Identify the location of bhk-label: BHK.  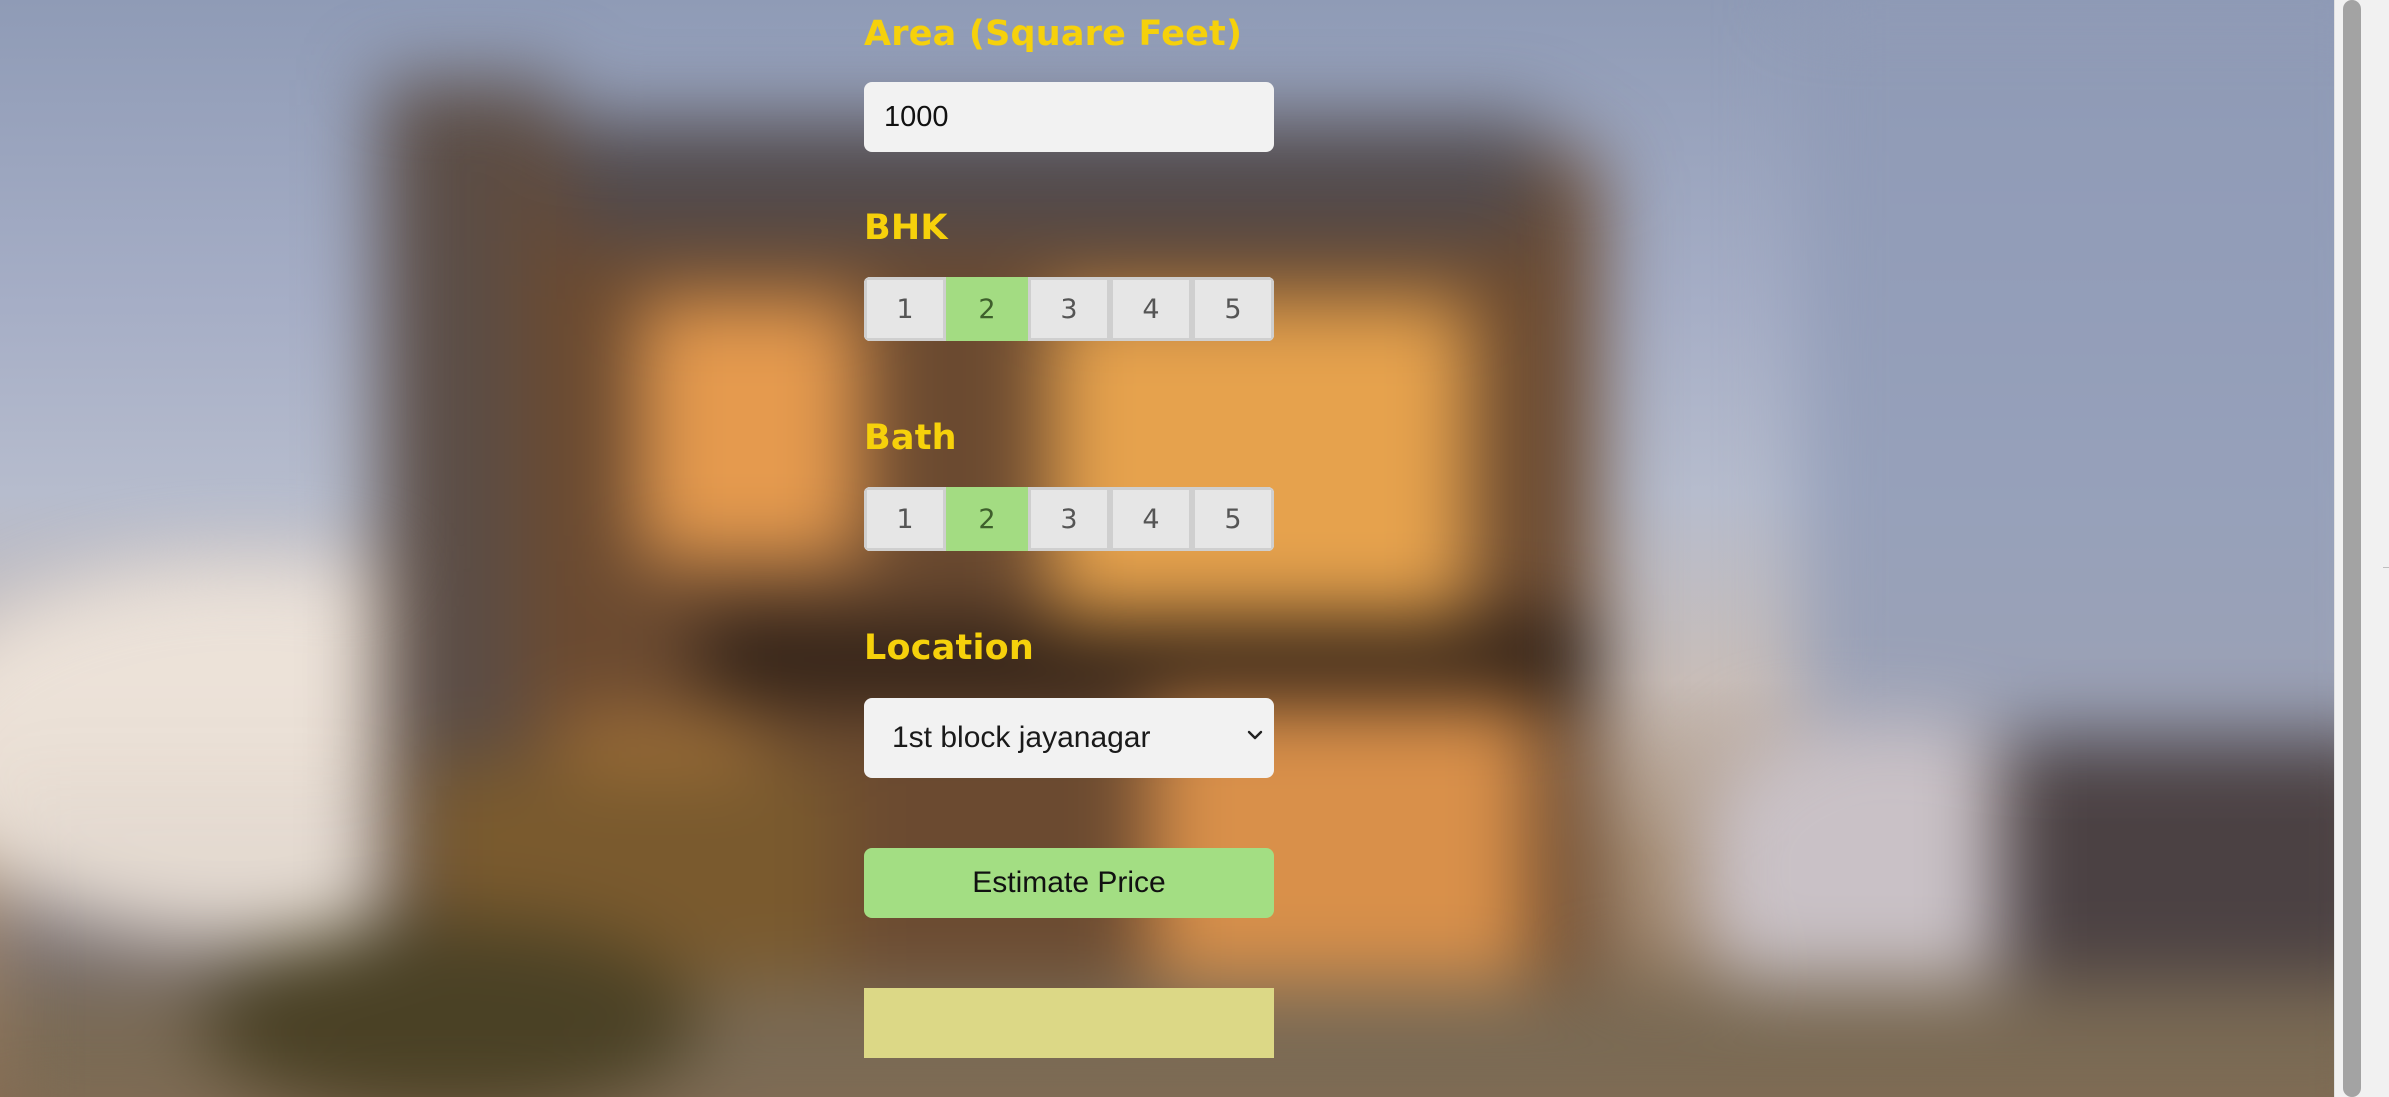
(906, 228).